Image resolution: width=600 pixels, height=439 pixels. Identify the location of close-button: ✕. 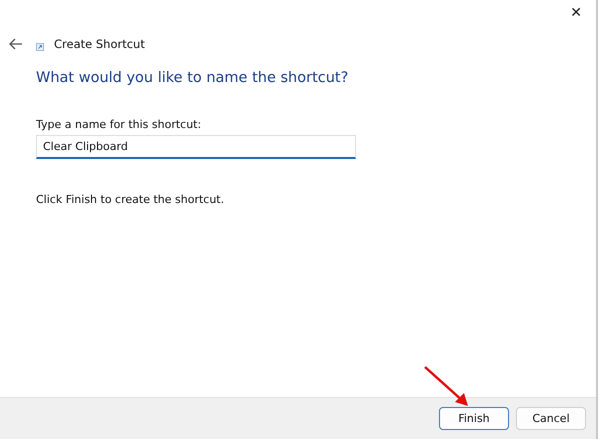
(576, 13).